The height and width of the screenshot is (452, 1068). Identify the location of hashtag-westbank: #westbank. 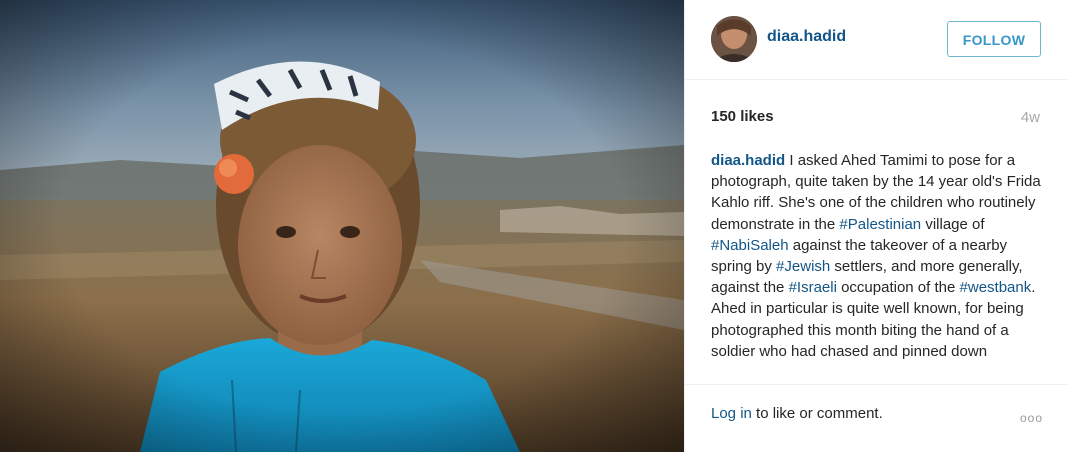
(996, 287).